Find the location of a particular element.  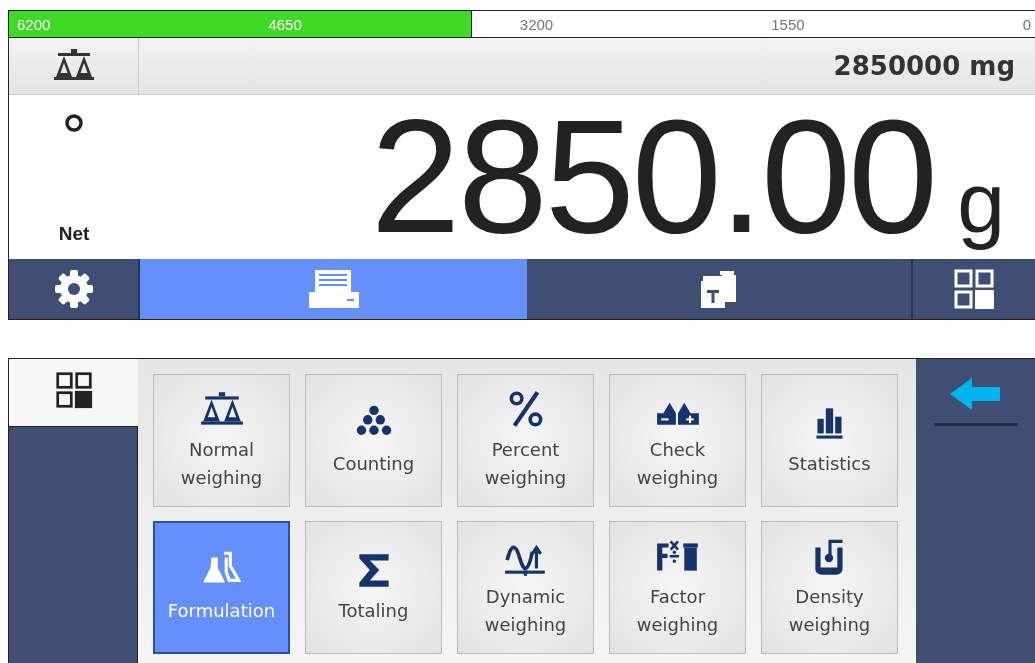

stability-icon is located at coordinates (74, 123).